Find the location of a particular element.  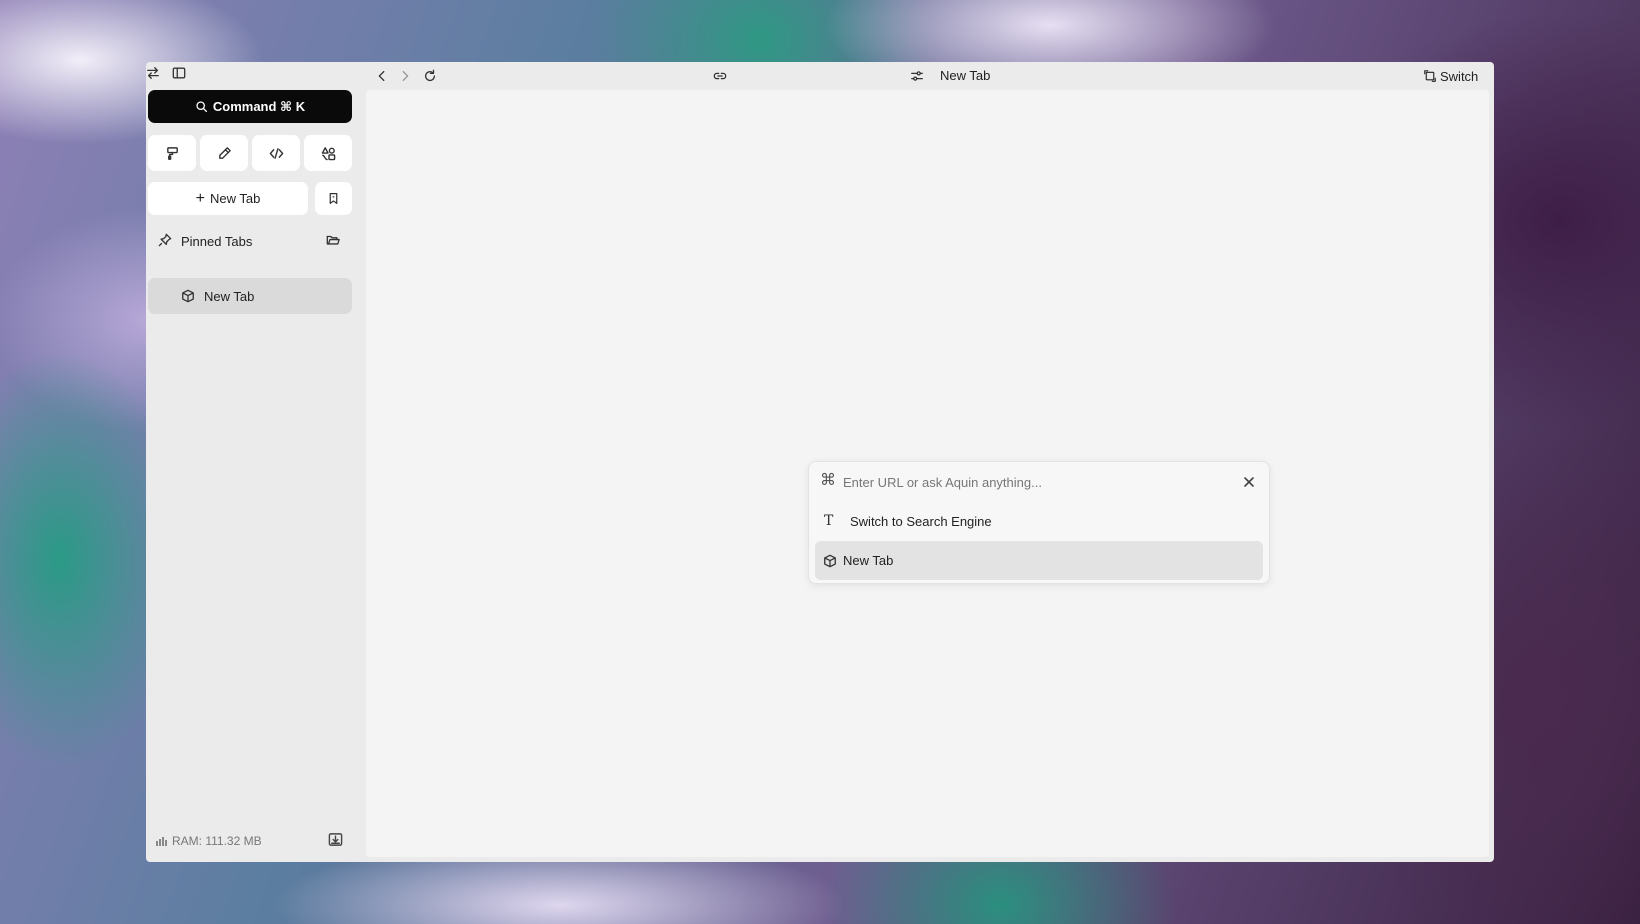

reload-icon is located at coordinates (430, 76).